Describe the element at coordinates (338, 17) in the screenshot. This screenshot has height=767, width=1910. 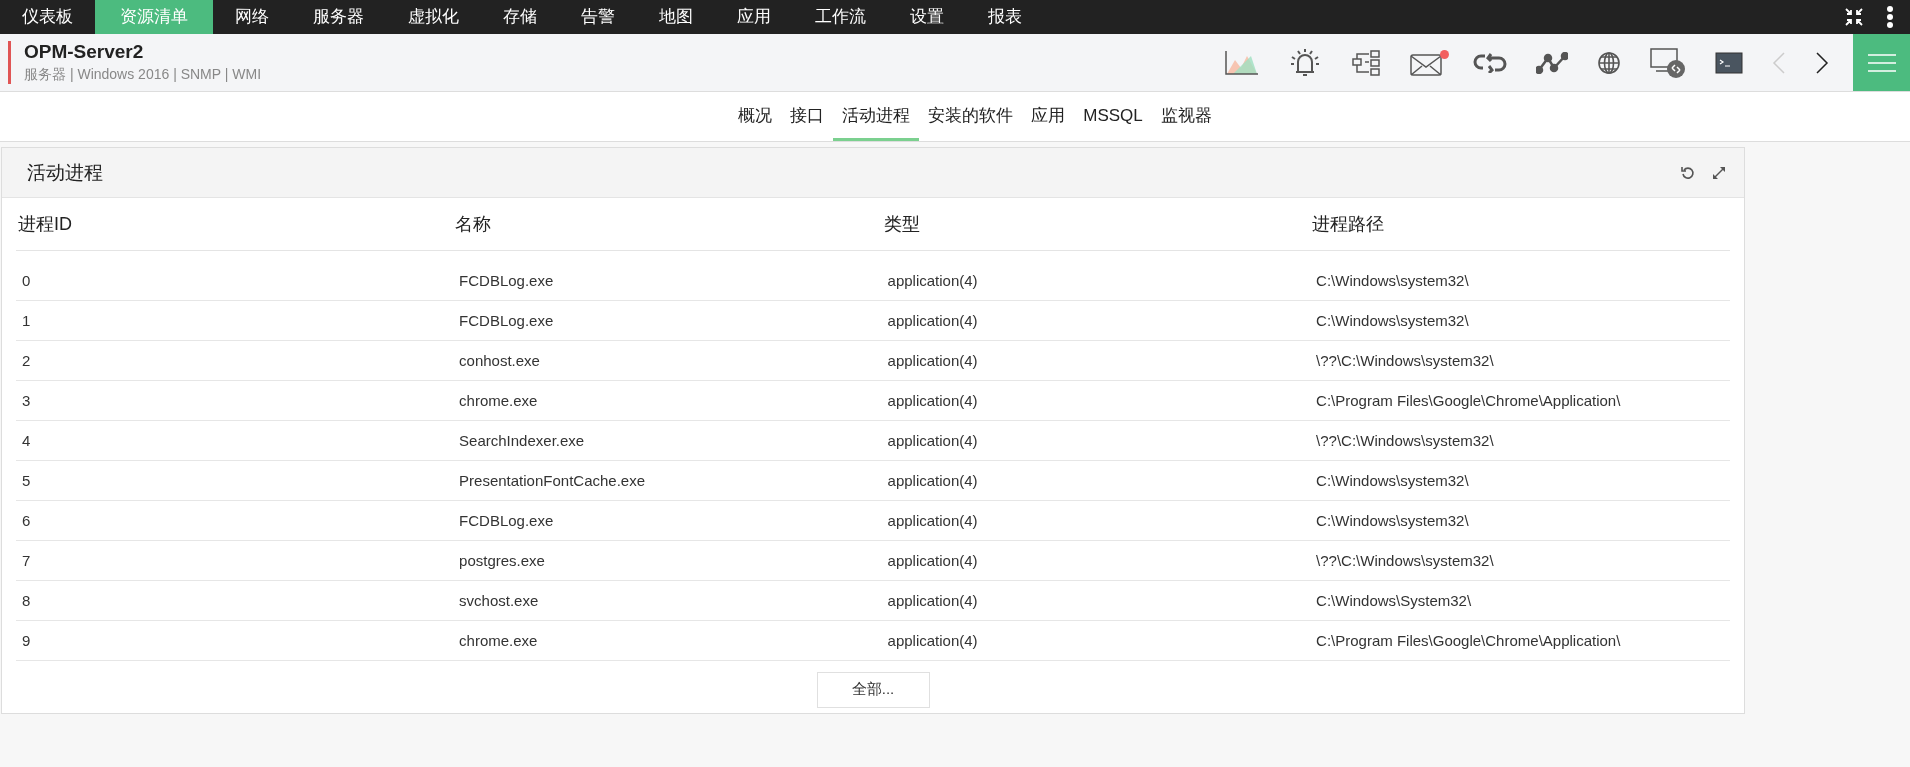
I see `nav-tab: 服务器` at that location.